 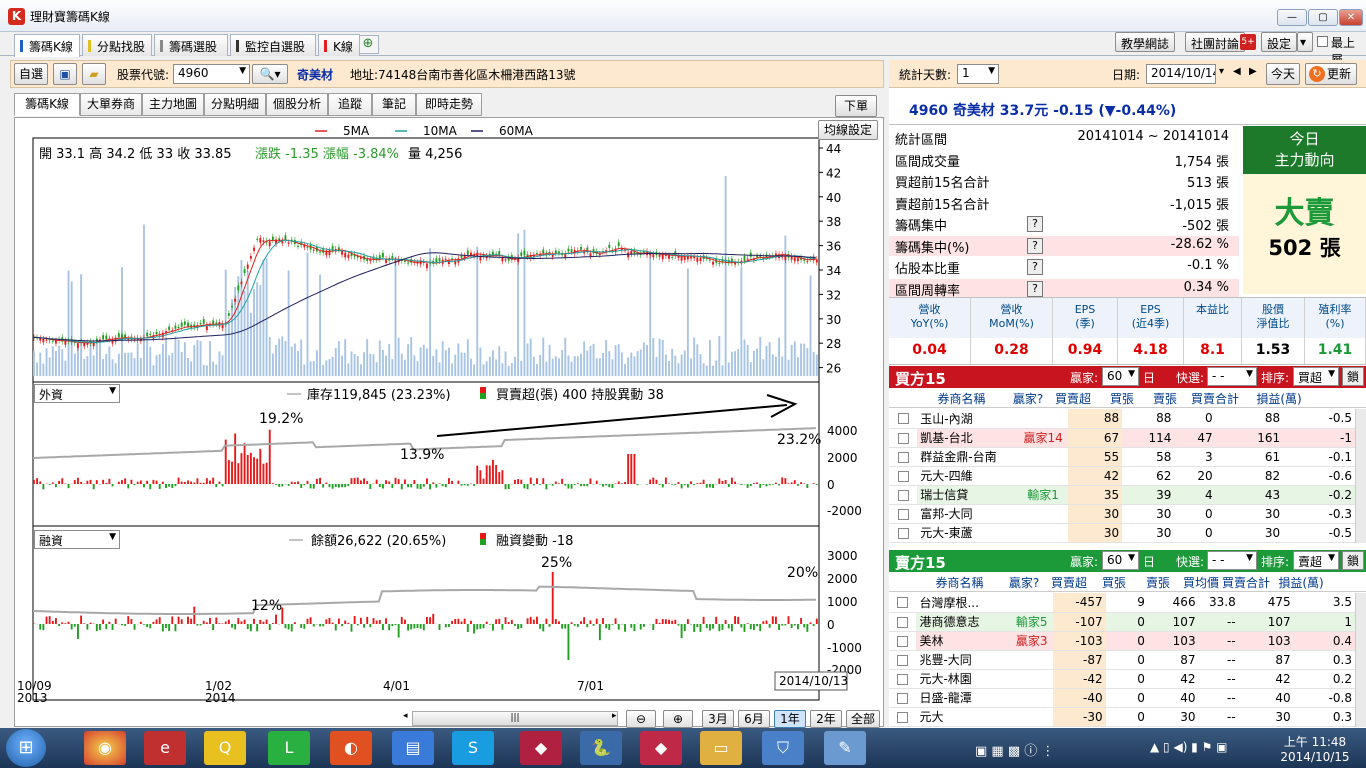 I want to click on table-row: 凱基-台北 贏家14 67 114 47 161 -1, so click(x=1122, y=438).